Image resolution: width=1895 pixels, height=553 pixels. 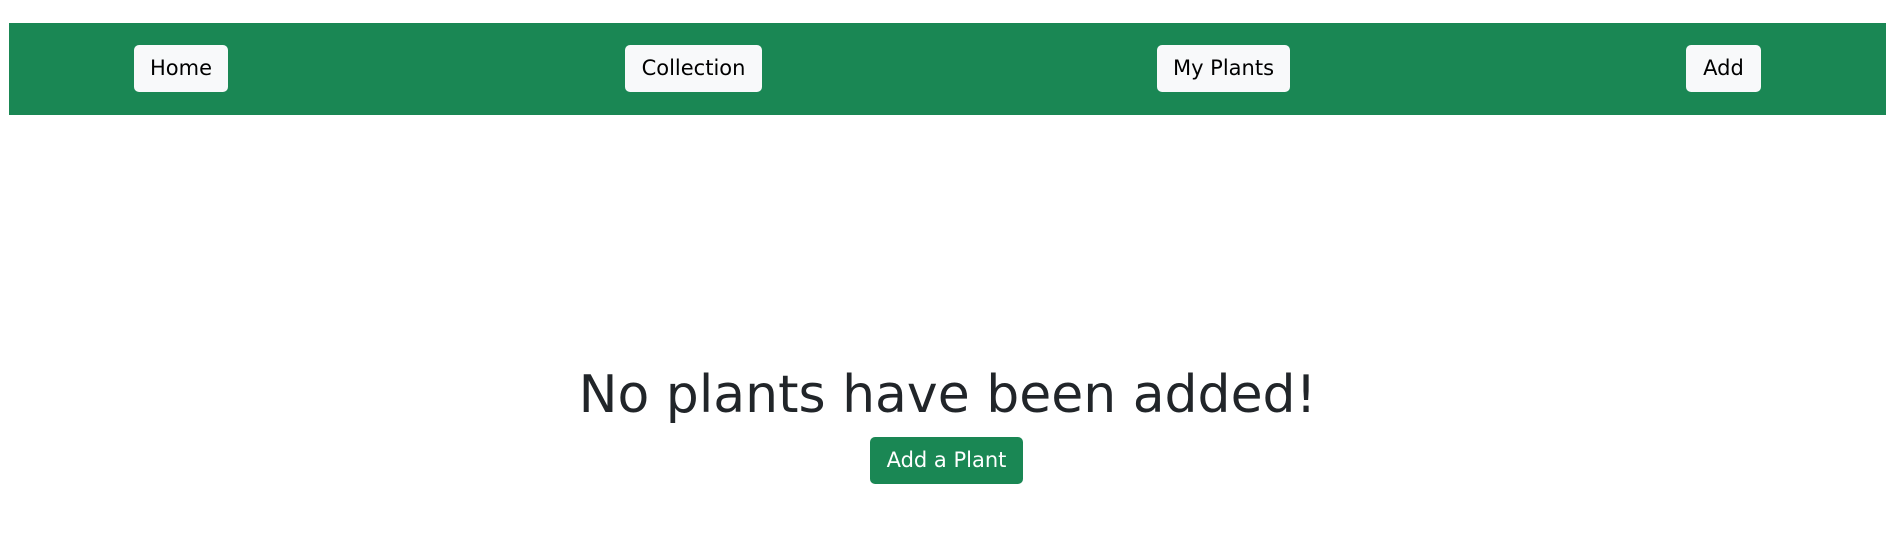 I want to click on nav-collection-button: Collection, so click(x=693, y=68).